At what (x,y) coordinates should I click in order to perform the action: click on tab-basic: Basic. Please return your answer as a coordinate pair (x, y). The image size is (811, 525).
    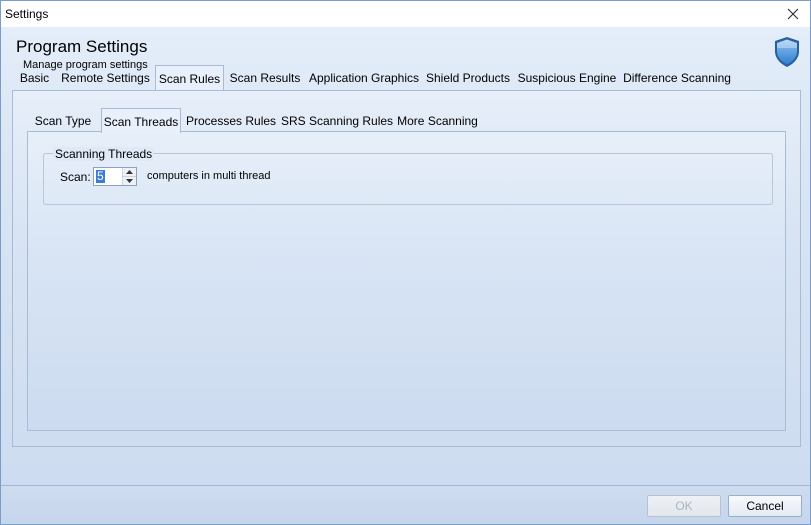
    Looking at the image, I should click on (34, 78).